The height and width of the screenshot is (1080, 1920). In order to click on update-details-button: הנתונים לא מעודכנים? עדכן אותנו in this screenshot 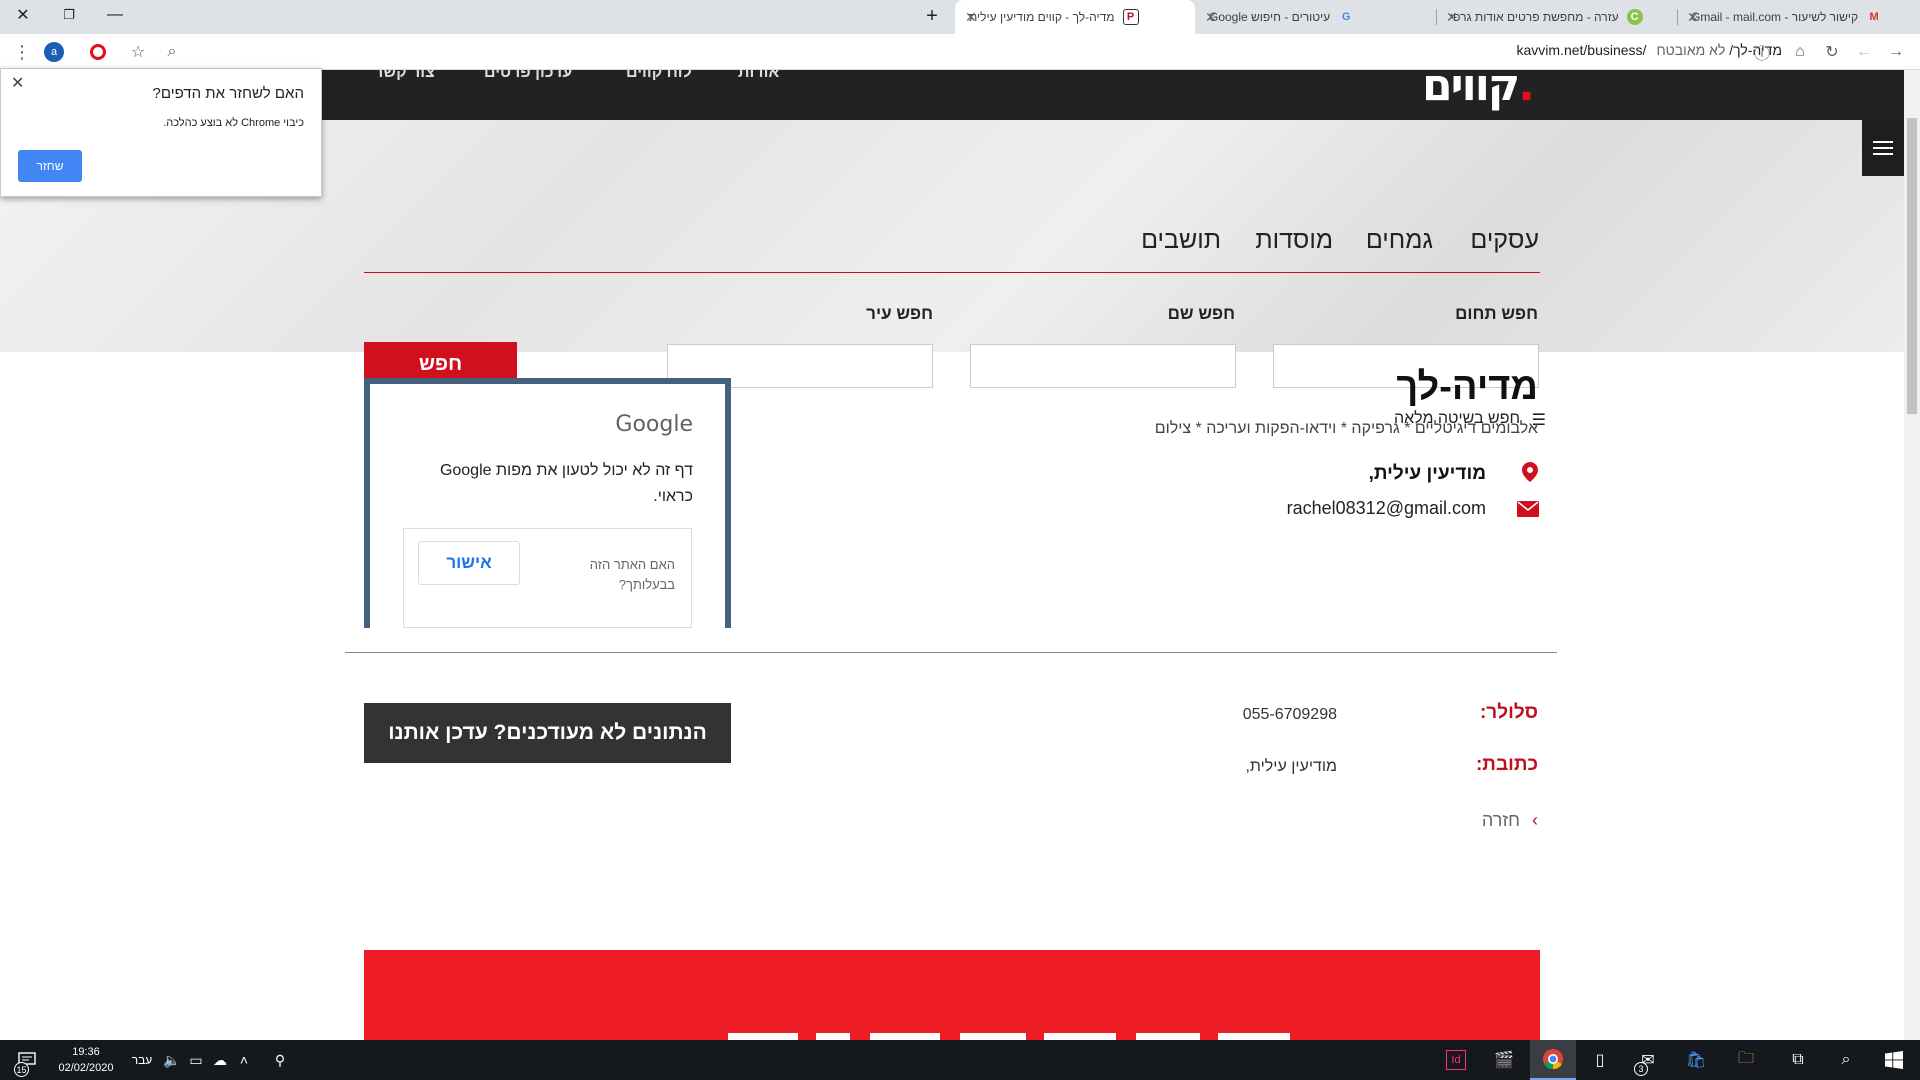, I will do `click(547, 733)`.